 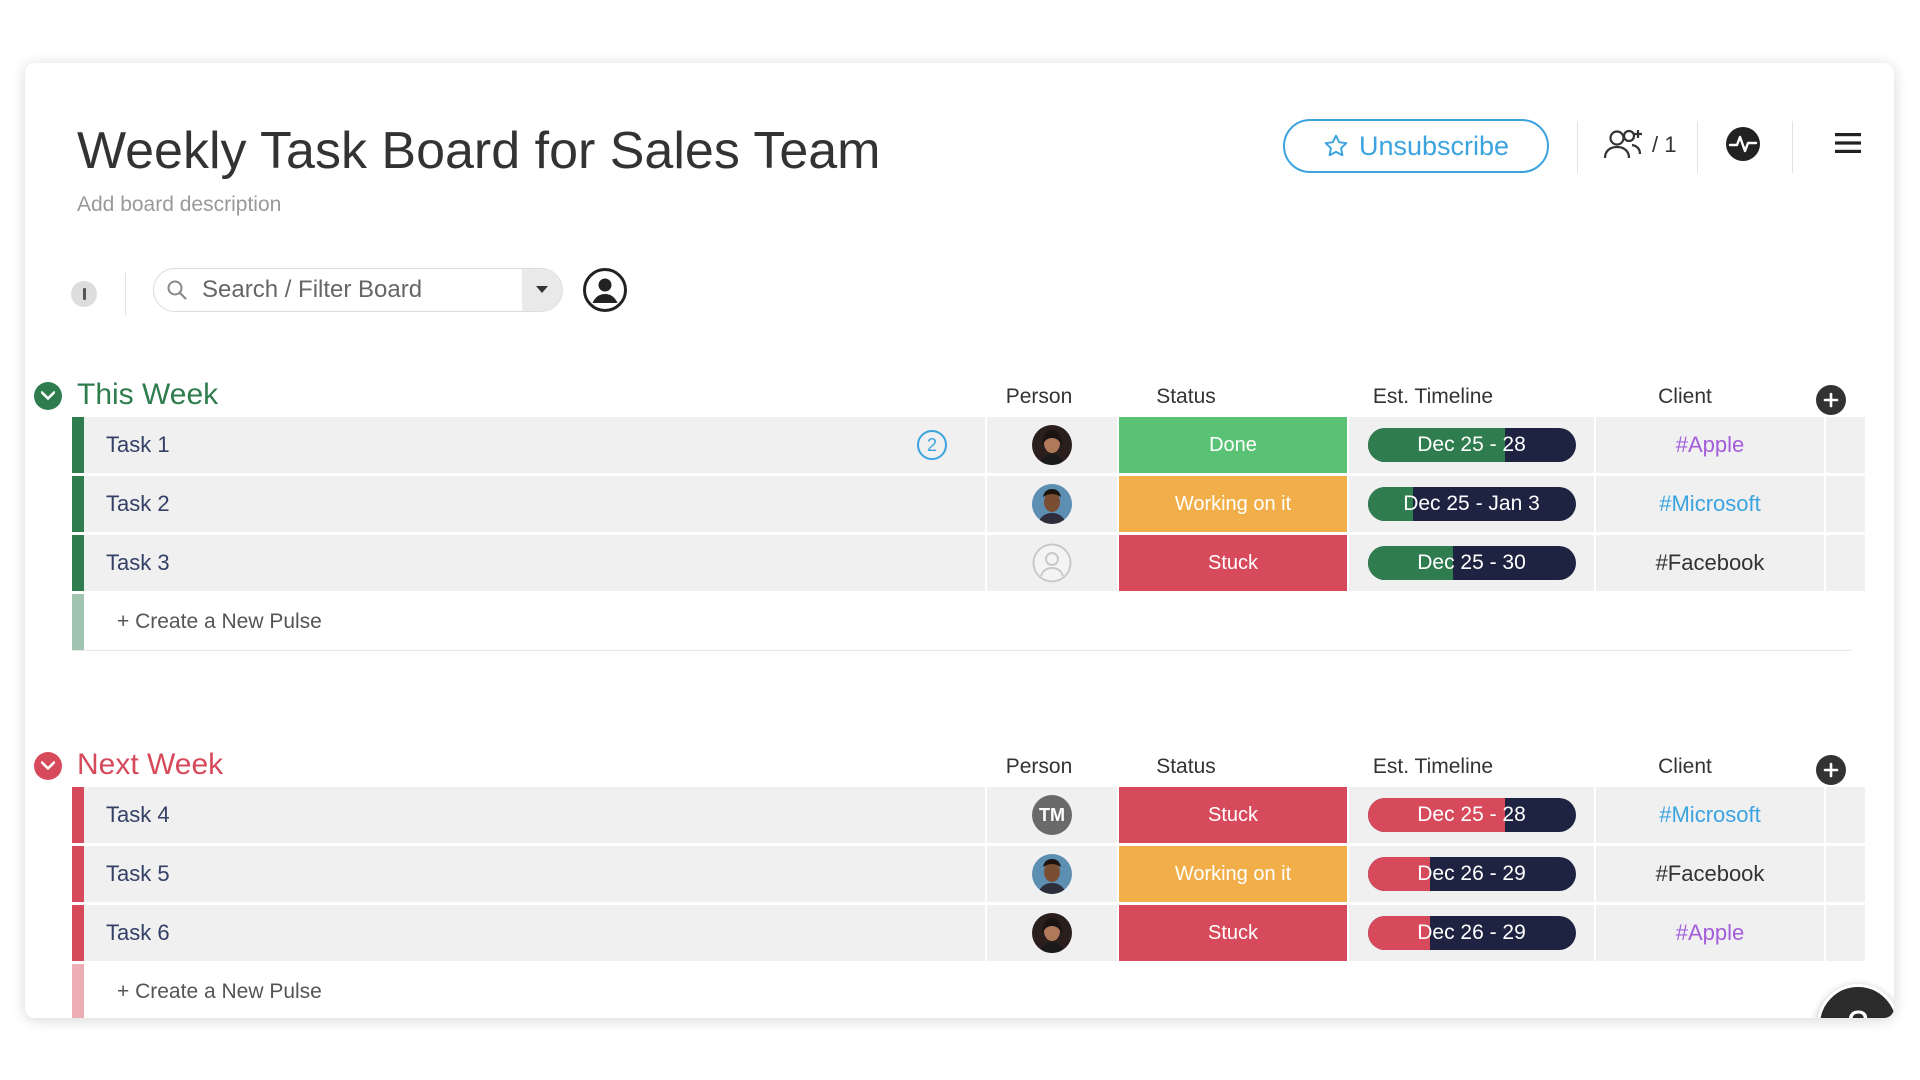 I want to click on table-row: Task 1 2 Done Dec 25 - 28 #Apple, so click(x=968, y=445).